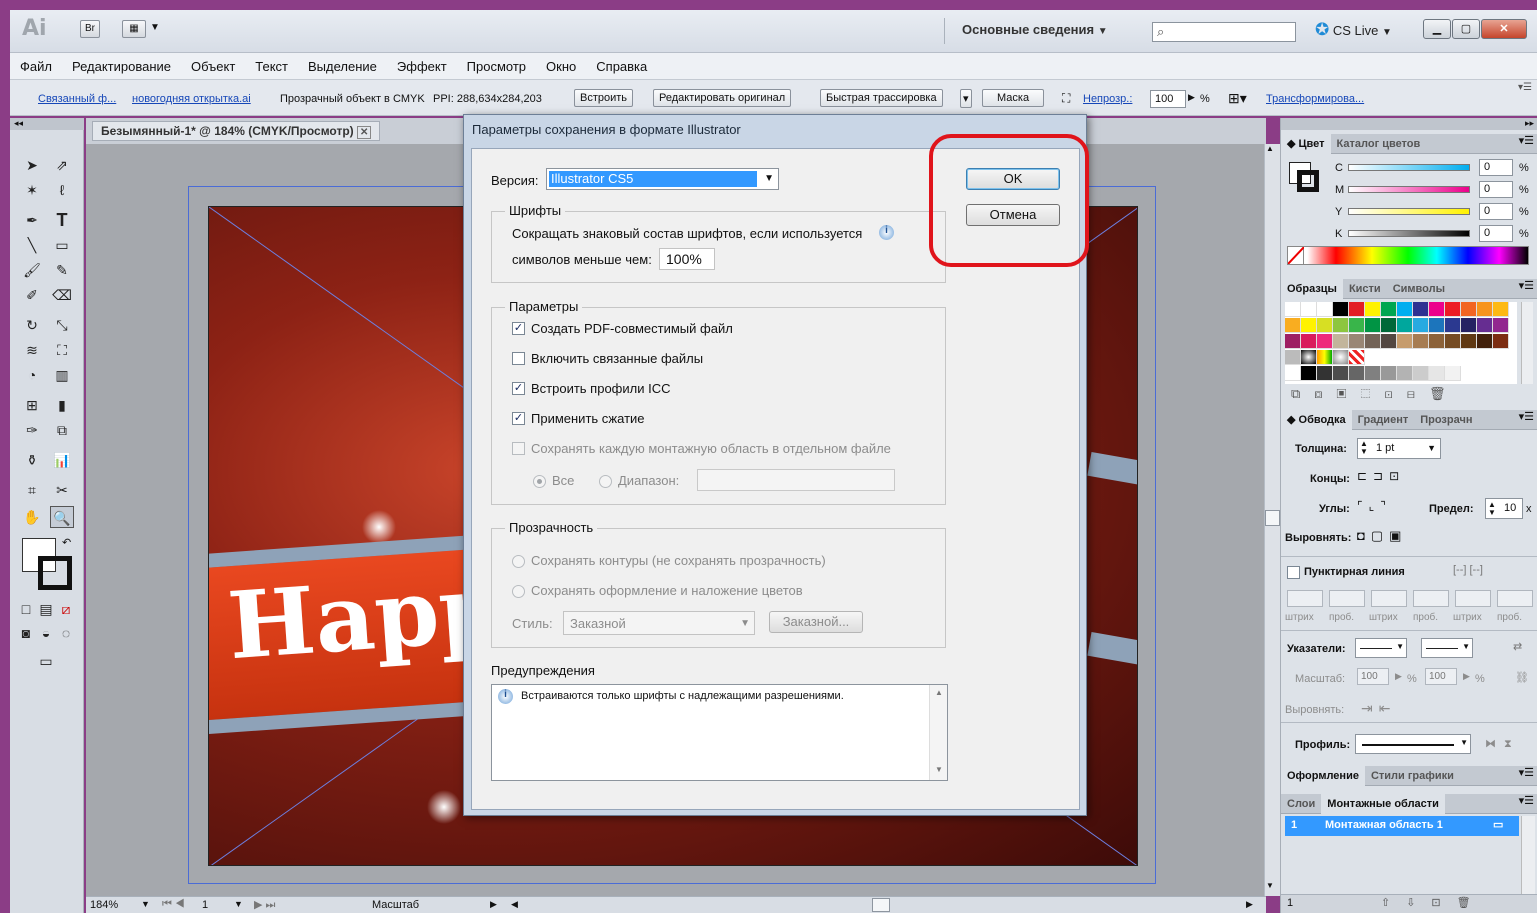 The image size is (1537, 913). I want to click on menu-window: Окно, so click(561, 66).